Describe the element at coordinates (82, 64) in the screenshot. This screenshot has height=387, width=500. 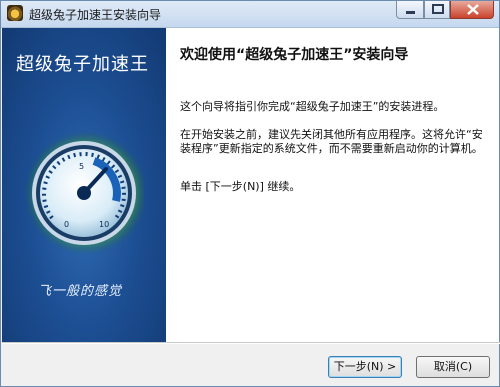
I see `brand-title: 超级兔子加速王` at that location.